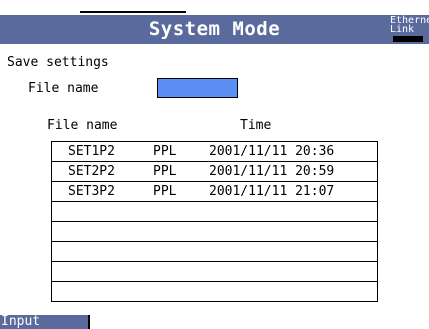 The height and width of the screenshot is (329, 429). Describe the element at coordinates (91, 171) in the screenshot. I see `file-entry-name: SET2P2` at that location.